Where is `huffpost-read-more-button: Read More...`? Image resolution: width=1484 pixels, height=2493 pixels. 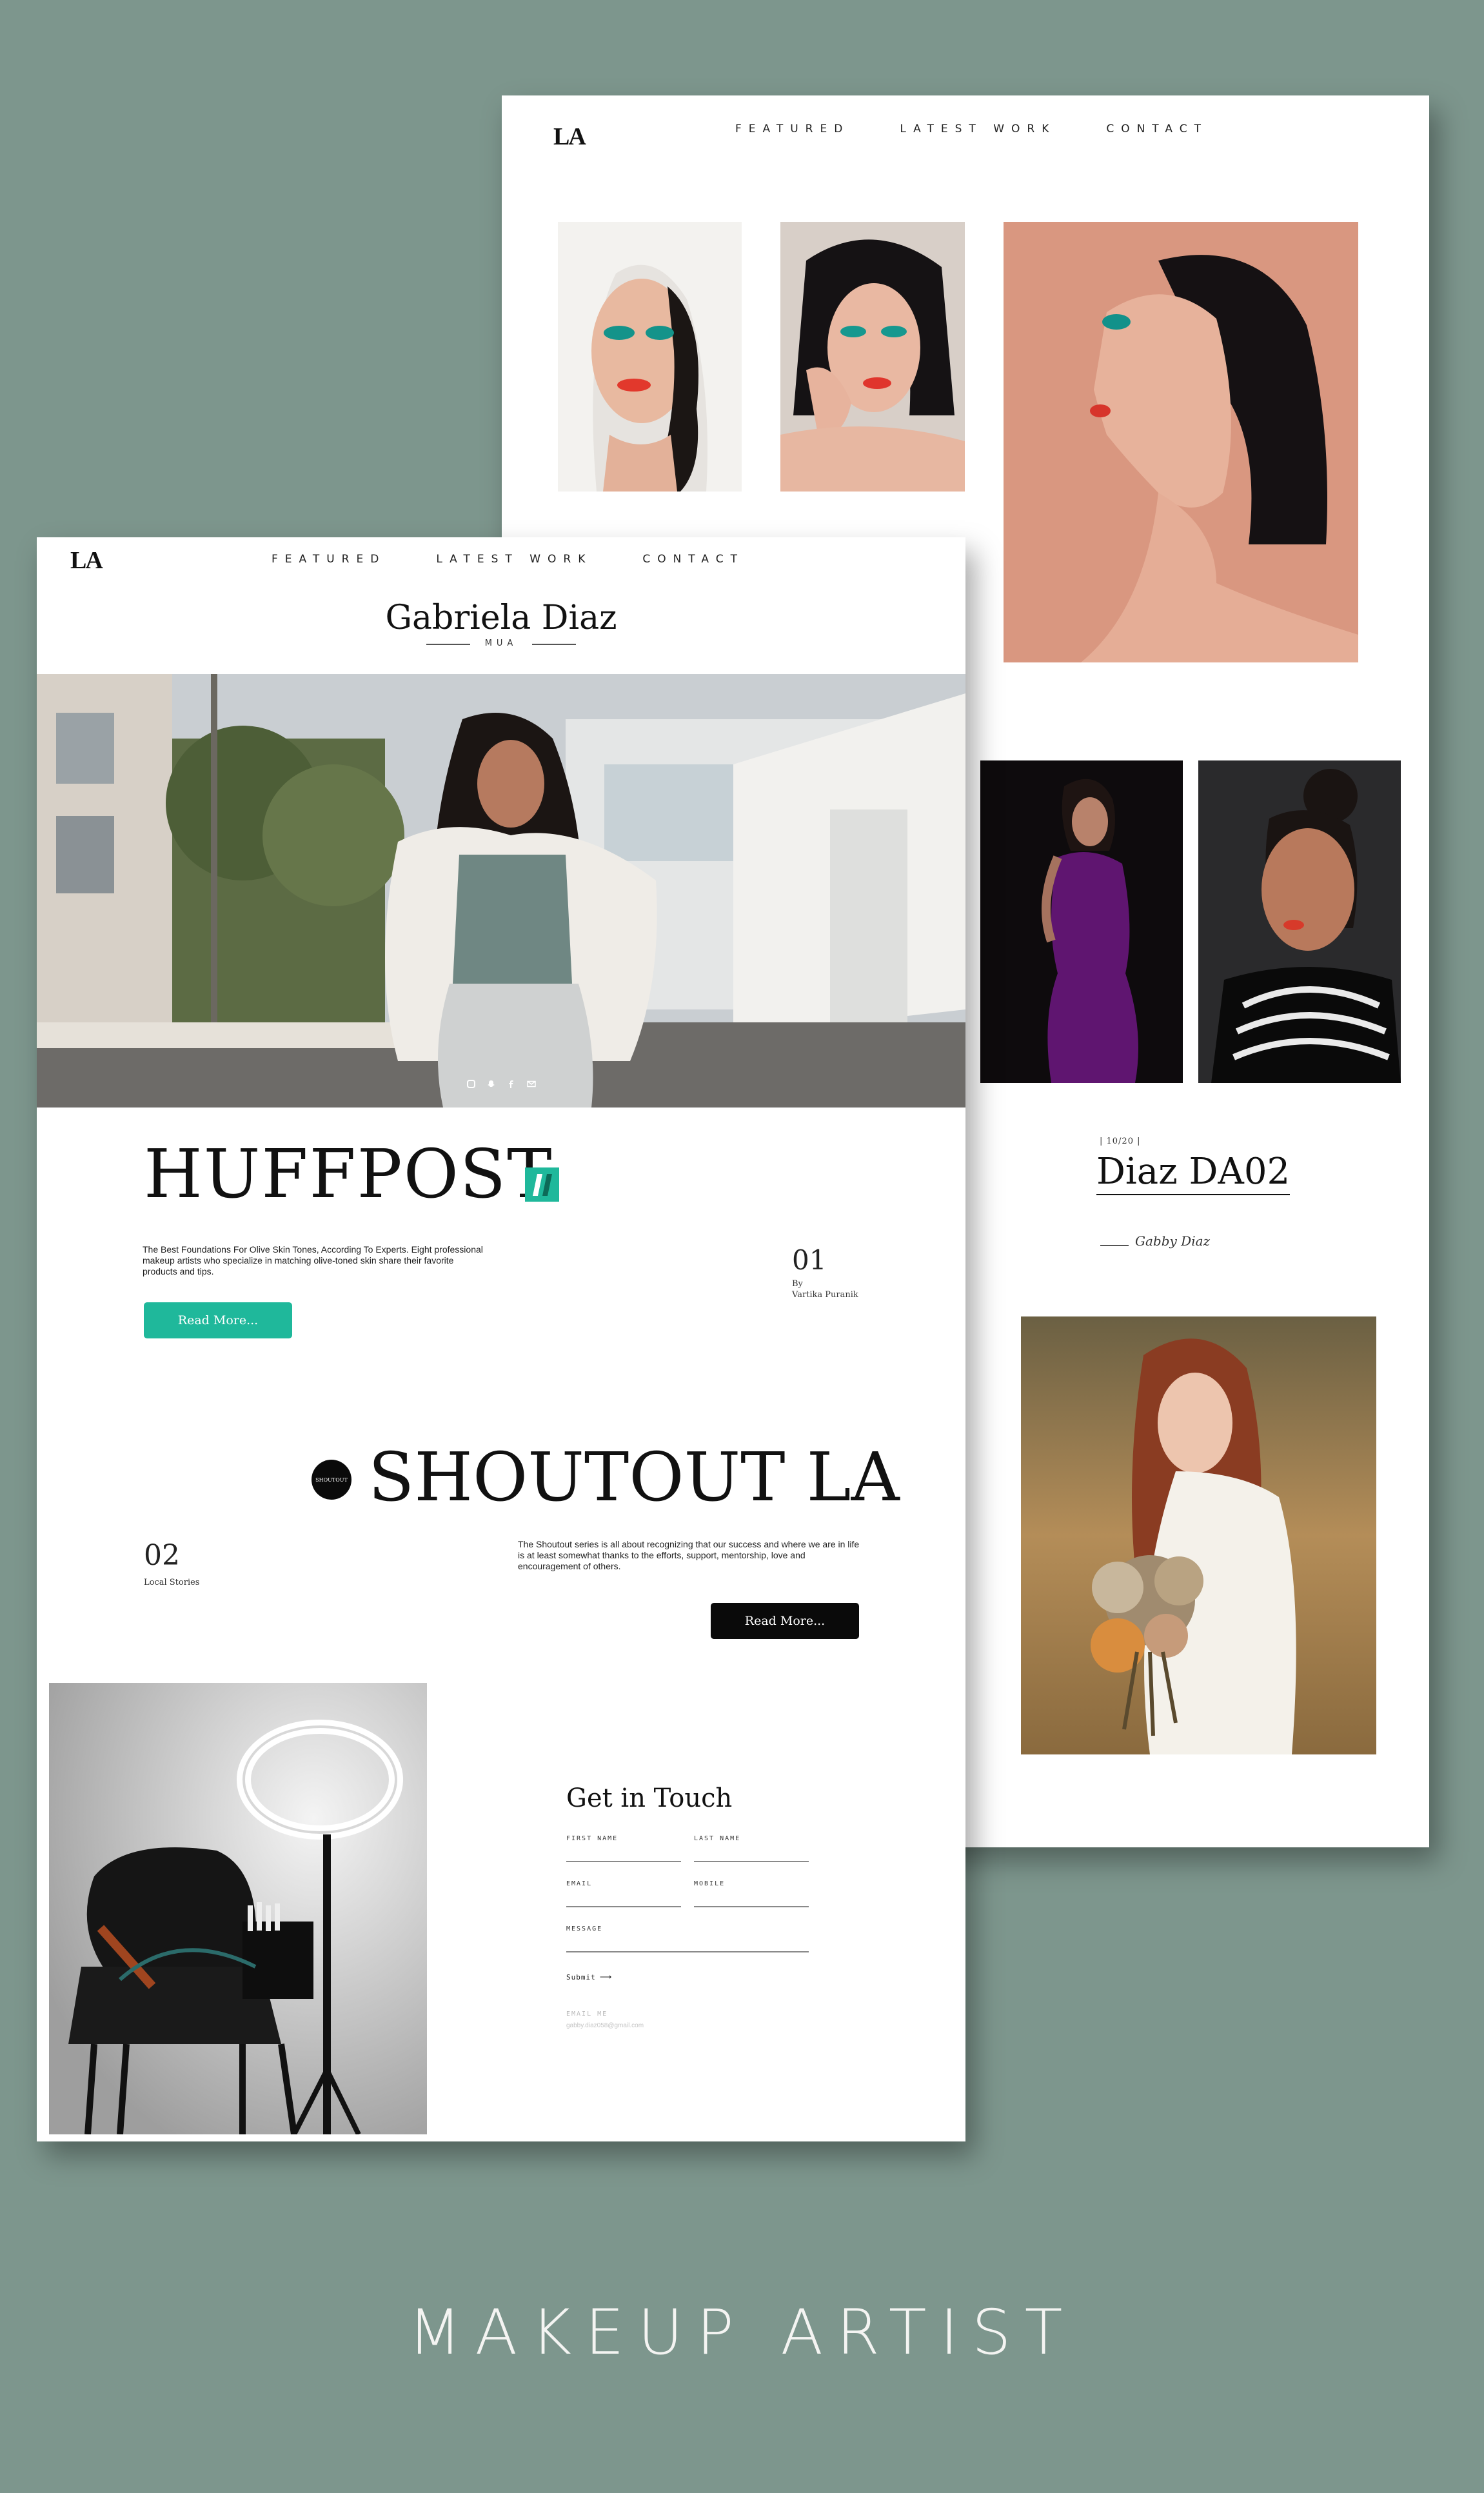 huffpost-read-more-button: Read More... is located at coordinates (218, 1320).